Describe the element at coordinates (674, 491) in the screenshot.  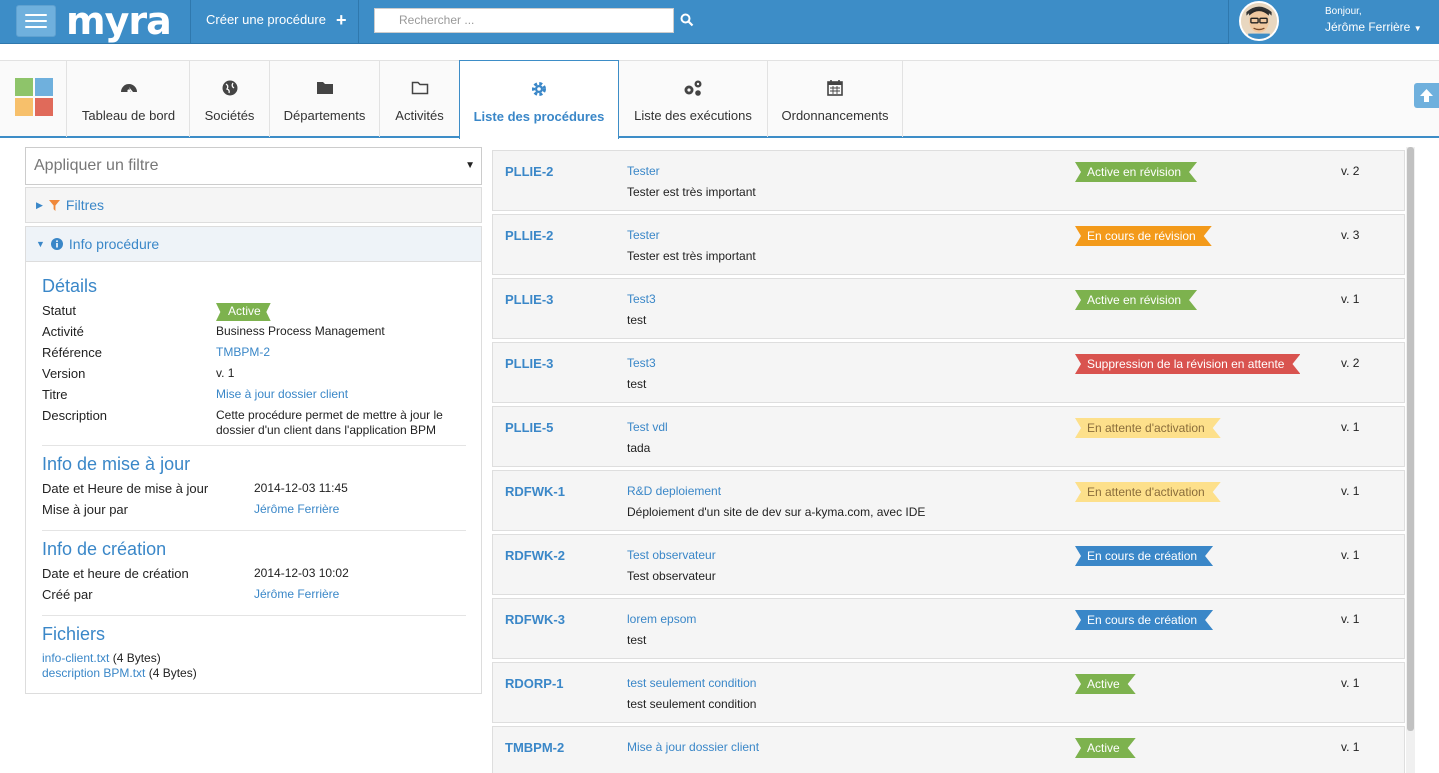
I see `procedure-title: R&D deploiement` at that location.